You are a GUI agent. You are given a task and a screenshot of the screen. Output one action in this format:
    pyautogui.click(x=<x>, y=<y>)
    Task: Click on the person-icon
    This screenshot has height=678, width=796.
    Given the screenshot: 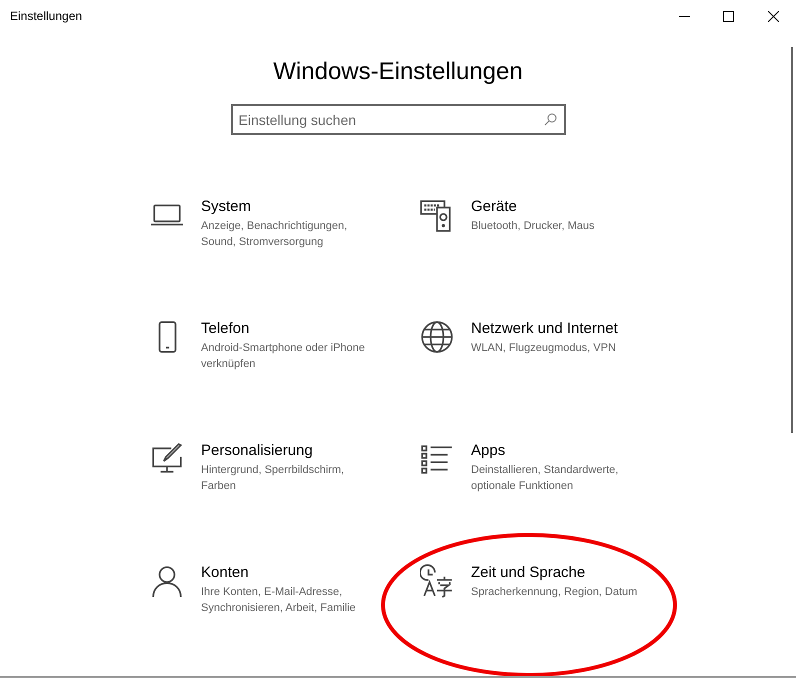 What is the action you would take?
    pyautogui.click(x=167, y=581)
    